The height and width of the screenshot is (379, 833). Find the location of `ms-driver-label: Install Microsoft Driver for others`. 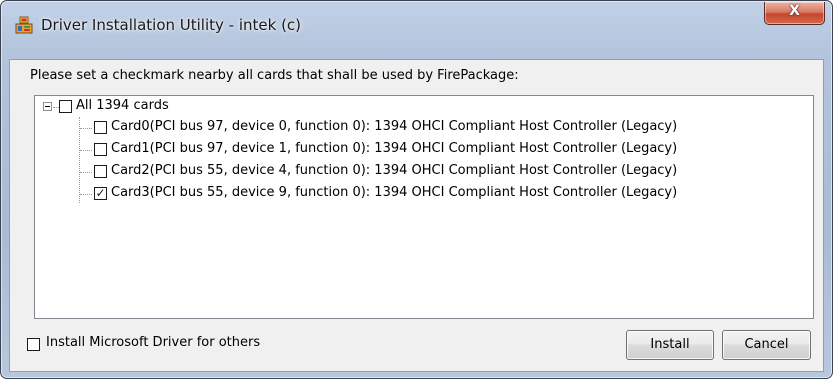

ms-driver-label: Install Microsoft Driver for others is located at coordinates (153, 342).